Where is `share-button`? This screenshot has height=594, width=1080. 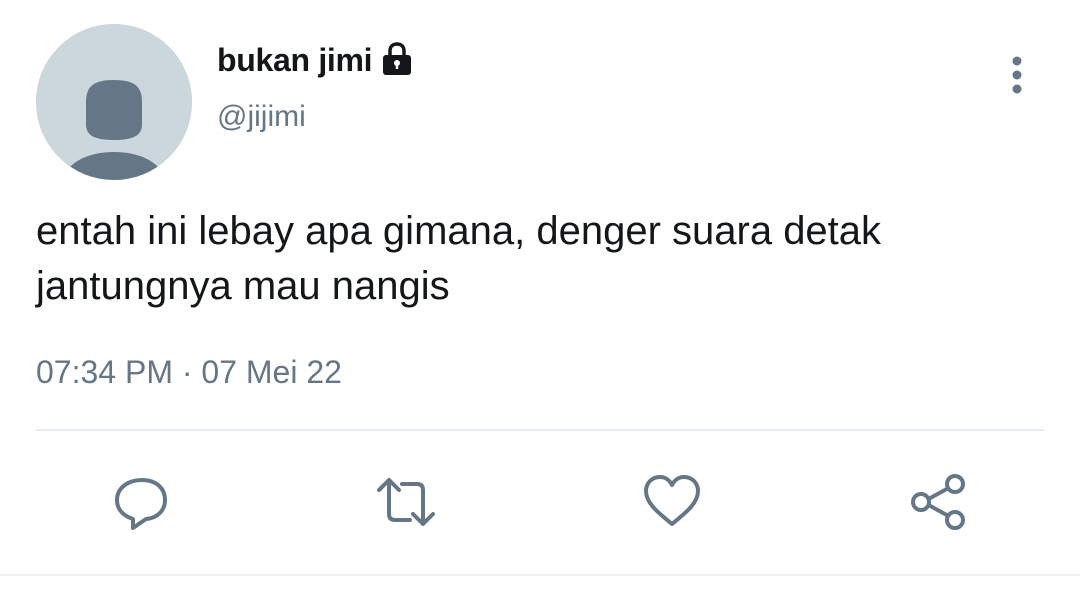 share-button is located at coordinates (938, 502).